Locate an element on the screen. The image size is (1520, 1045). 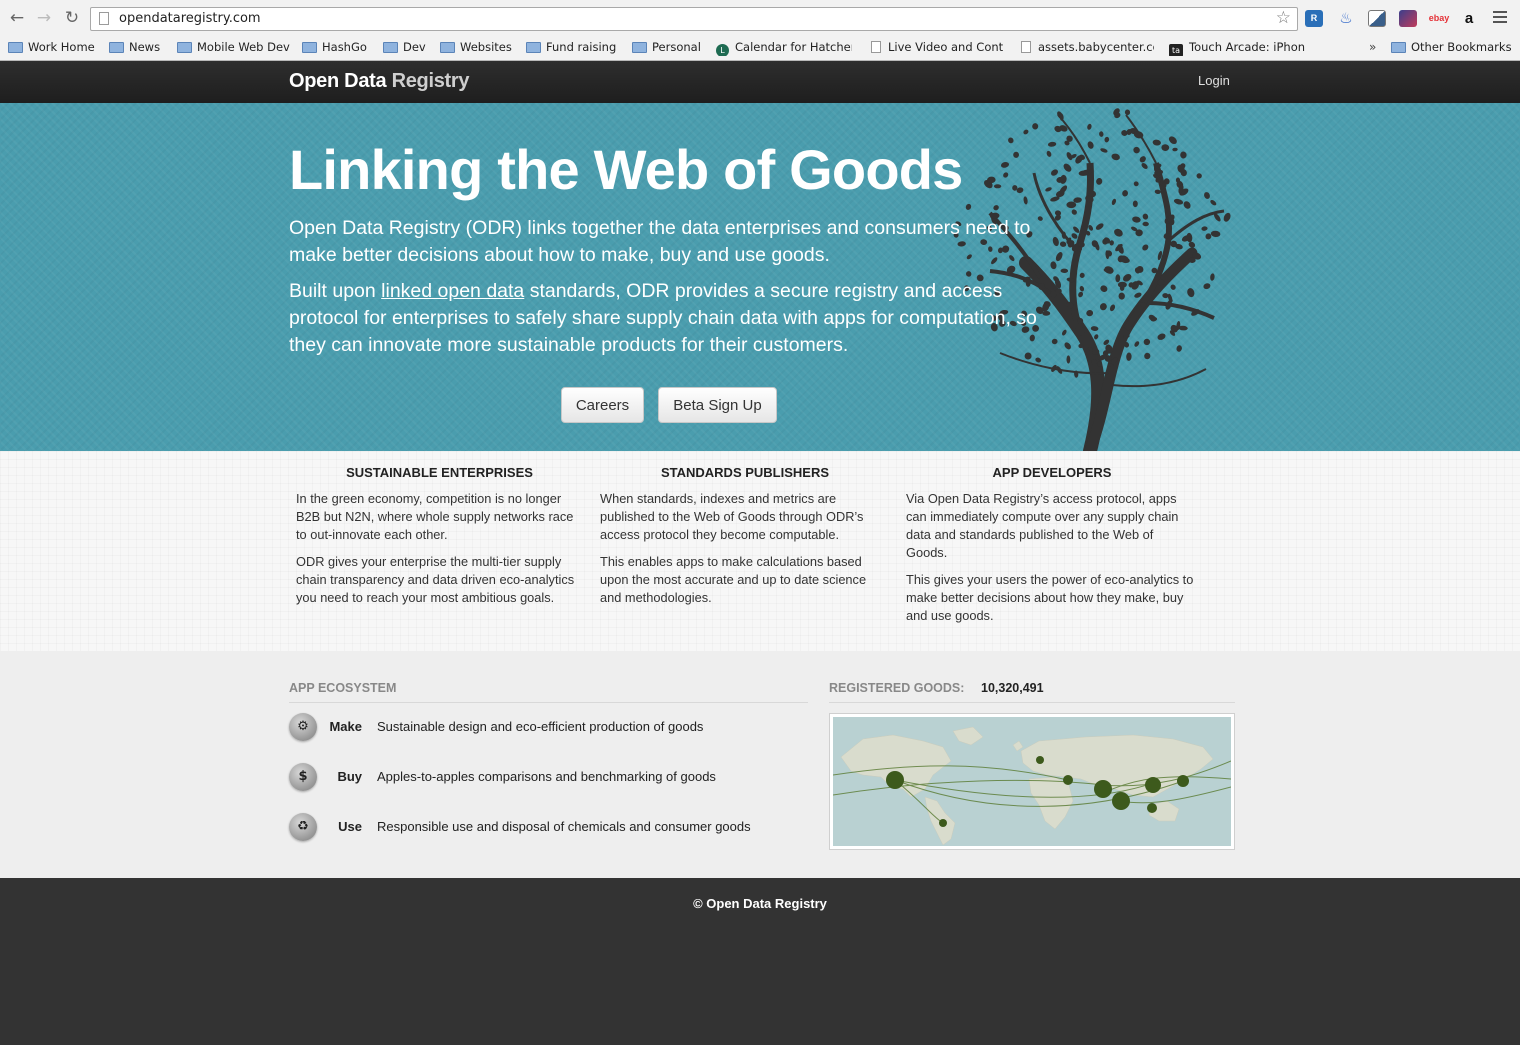
bookmark-item: Work Home is located at coordinates (54, 48).